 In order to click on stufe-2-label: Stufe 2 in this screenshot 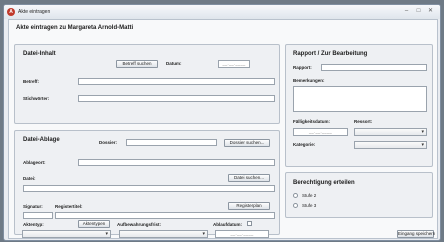, I will do `click(309, 195)`.